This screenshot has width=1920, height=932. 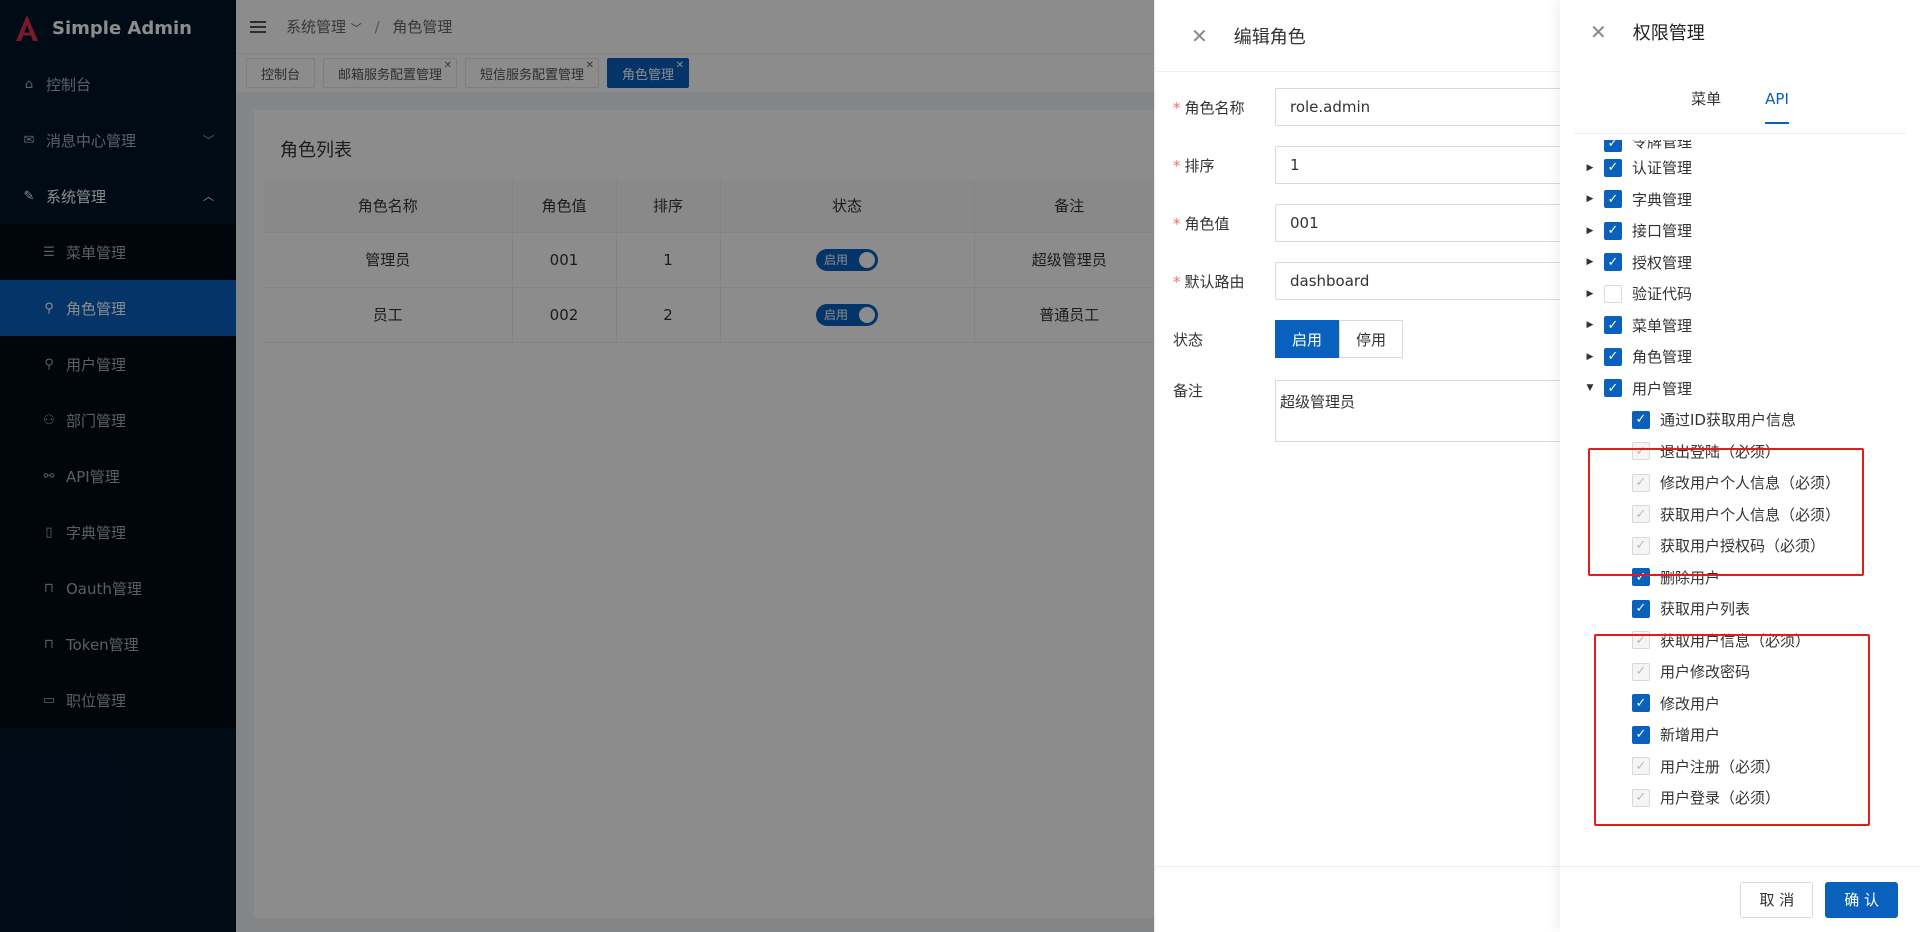 What do you see at coordinates (1307, 339) in the screenshot?
I see `status-enable-button: 启用` at bounding box center [1307, 339].